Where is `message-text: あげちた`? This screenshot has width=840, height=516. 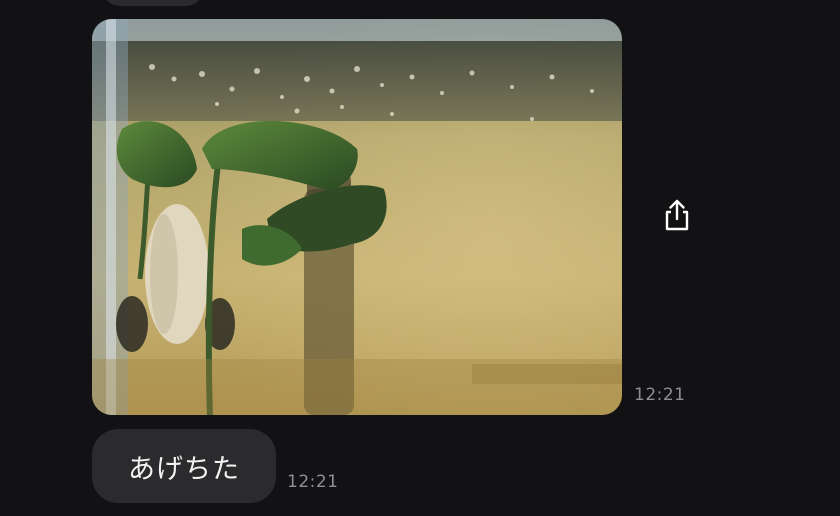
message-text: あげちた is located at coordinates (184, 469).